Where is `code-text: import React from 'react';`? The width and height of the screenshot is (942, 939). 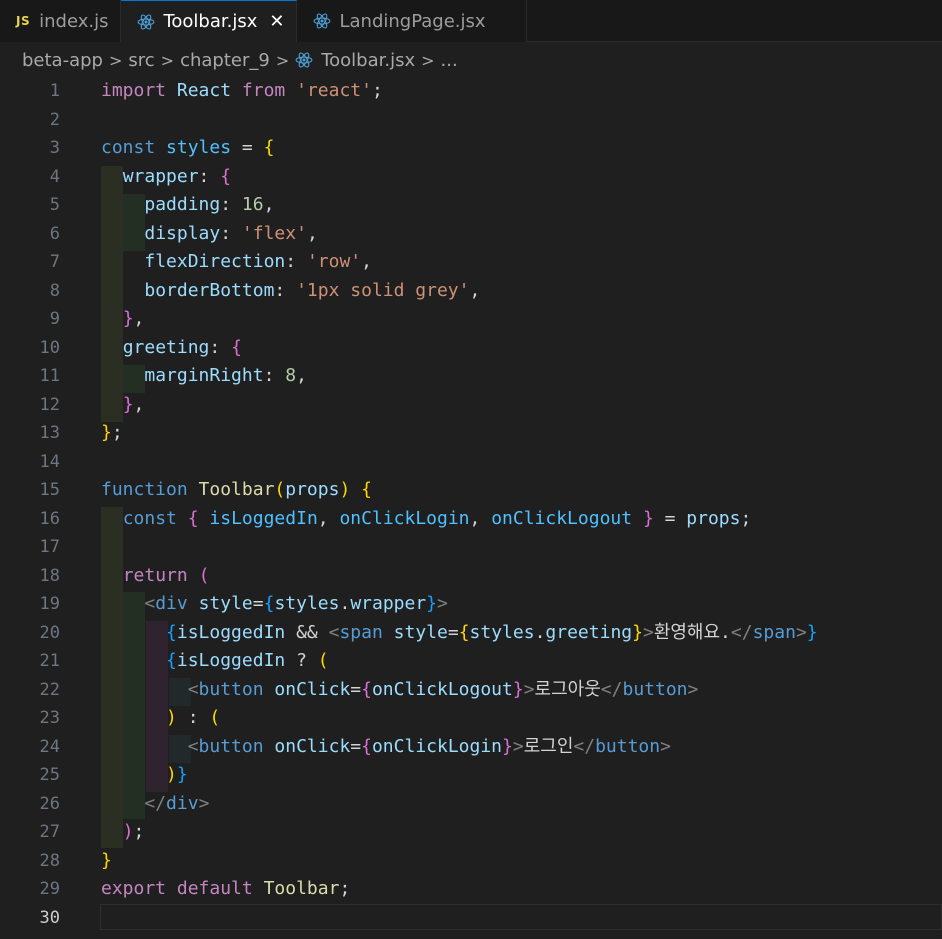 code-text: import React from 'react'; is located at coordinates (242, 91).